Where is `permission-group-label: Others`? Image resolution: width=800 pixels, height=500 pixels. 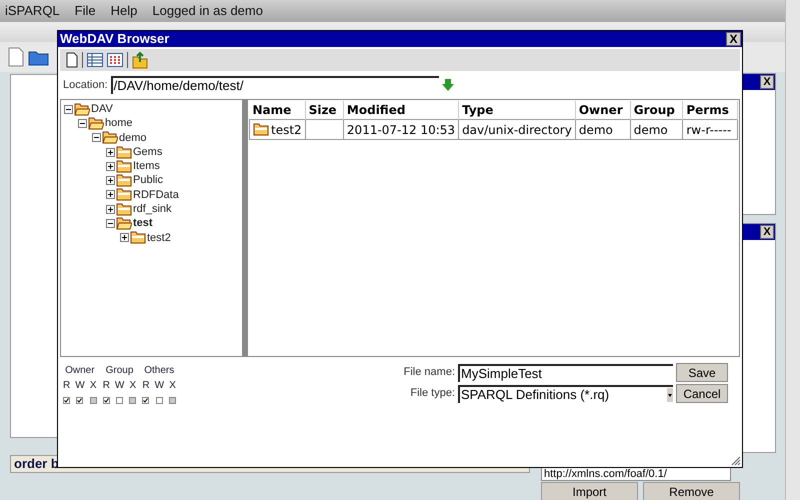 permission-group-label: Others is located at coordinates (159, 371).